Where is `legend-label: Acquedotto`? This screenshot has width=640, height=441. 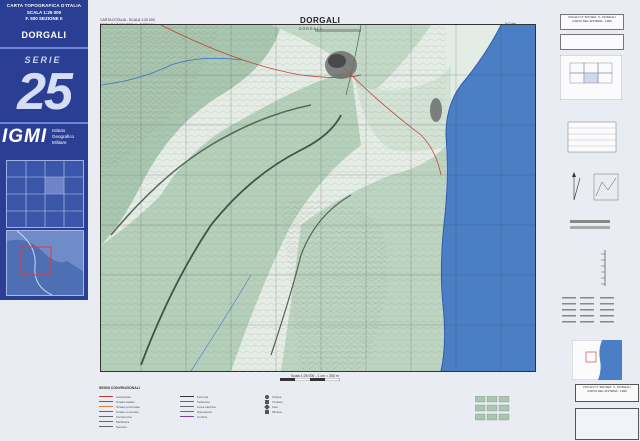
legend-label: Acquedotto is located at coordinates (205, 411).